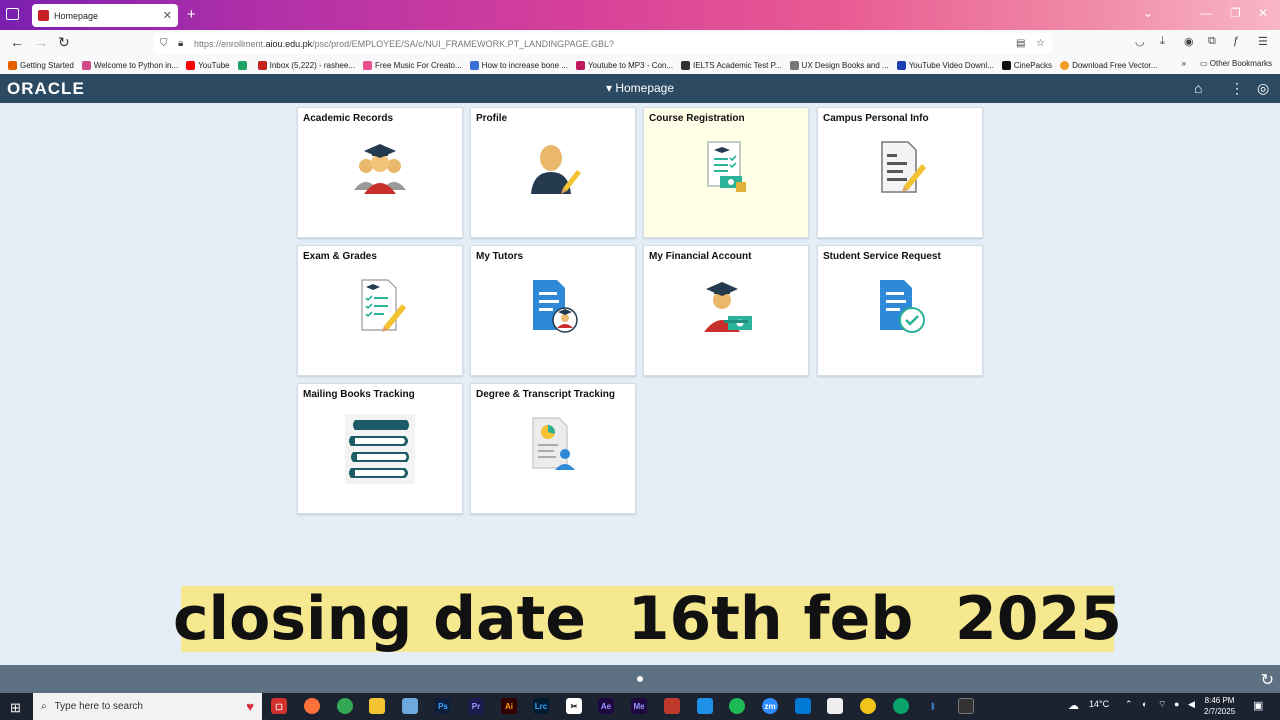 The height and width of the screenshot is (720, 1280). What do you see at coordinates (640, 679) in the screenshot?
I see `page-indicator-dot` at bounding box center [640, 679].